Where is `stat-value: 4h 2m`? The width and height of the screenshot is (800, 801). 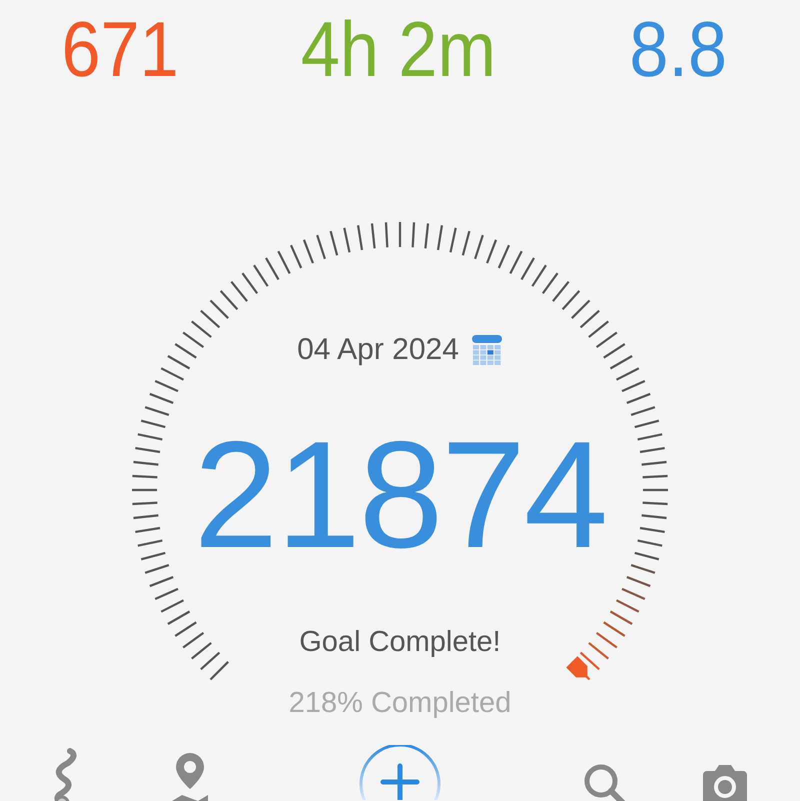 stat-value: 4h 2m is located at coordinates (398, 49).